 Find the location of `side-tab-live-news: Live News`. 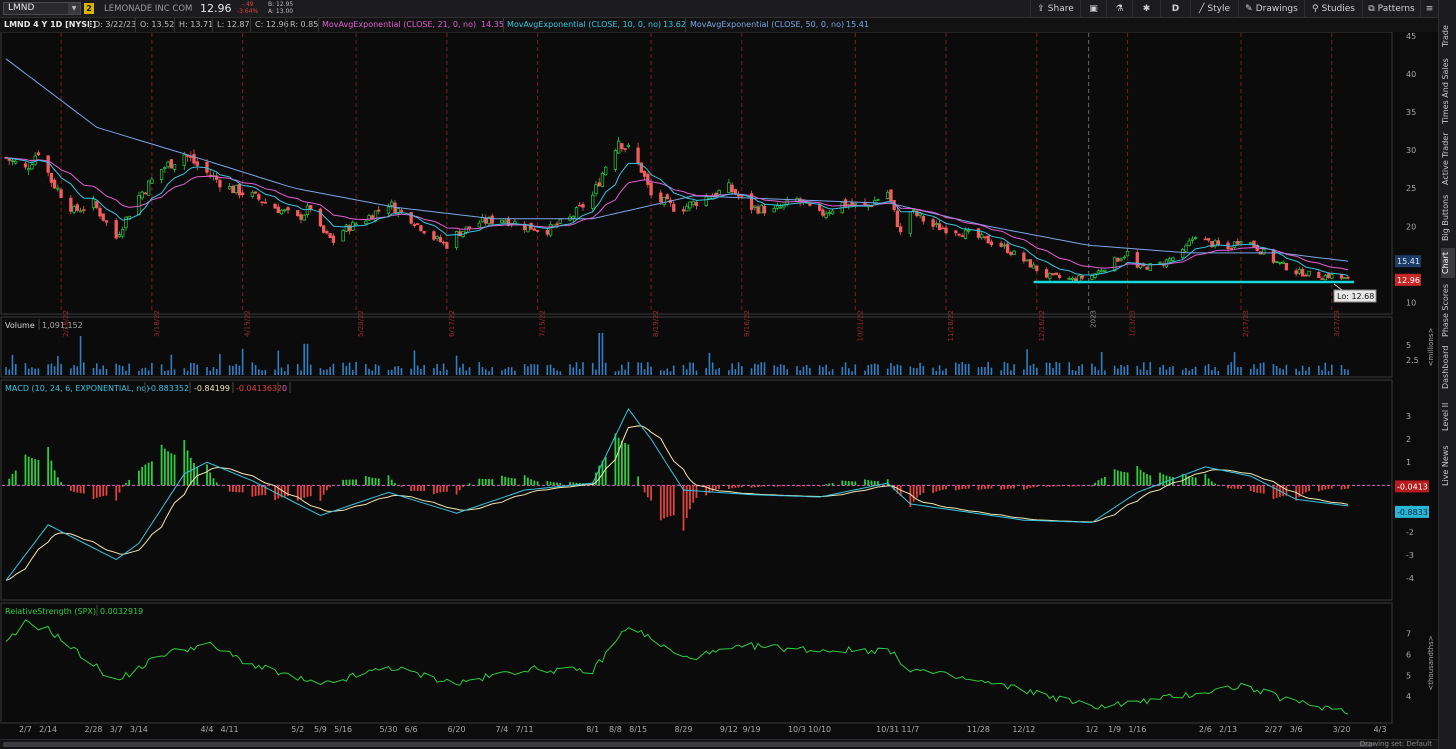

side-tab-live-news: Live News is located at coordinates (1448, 466).